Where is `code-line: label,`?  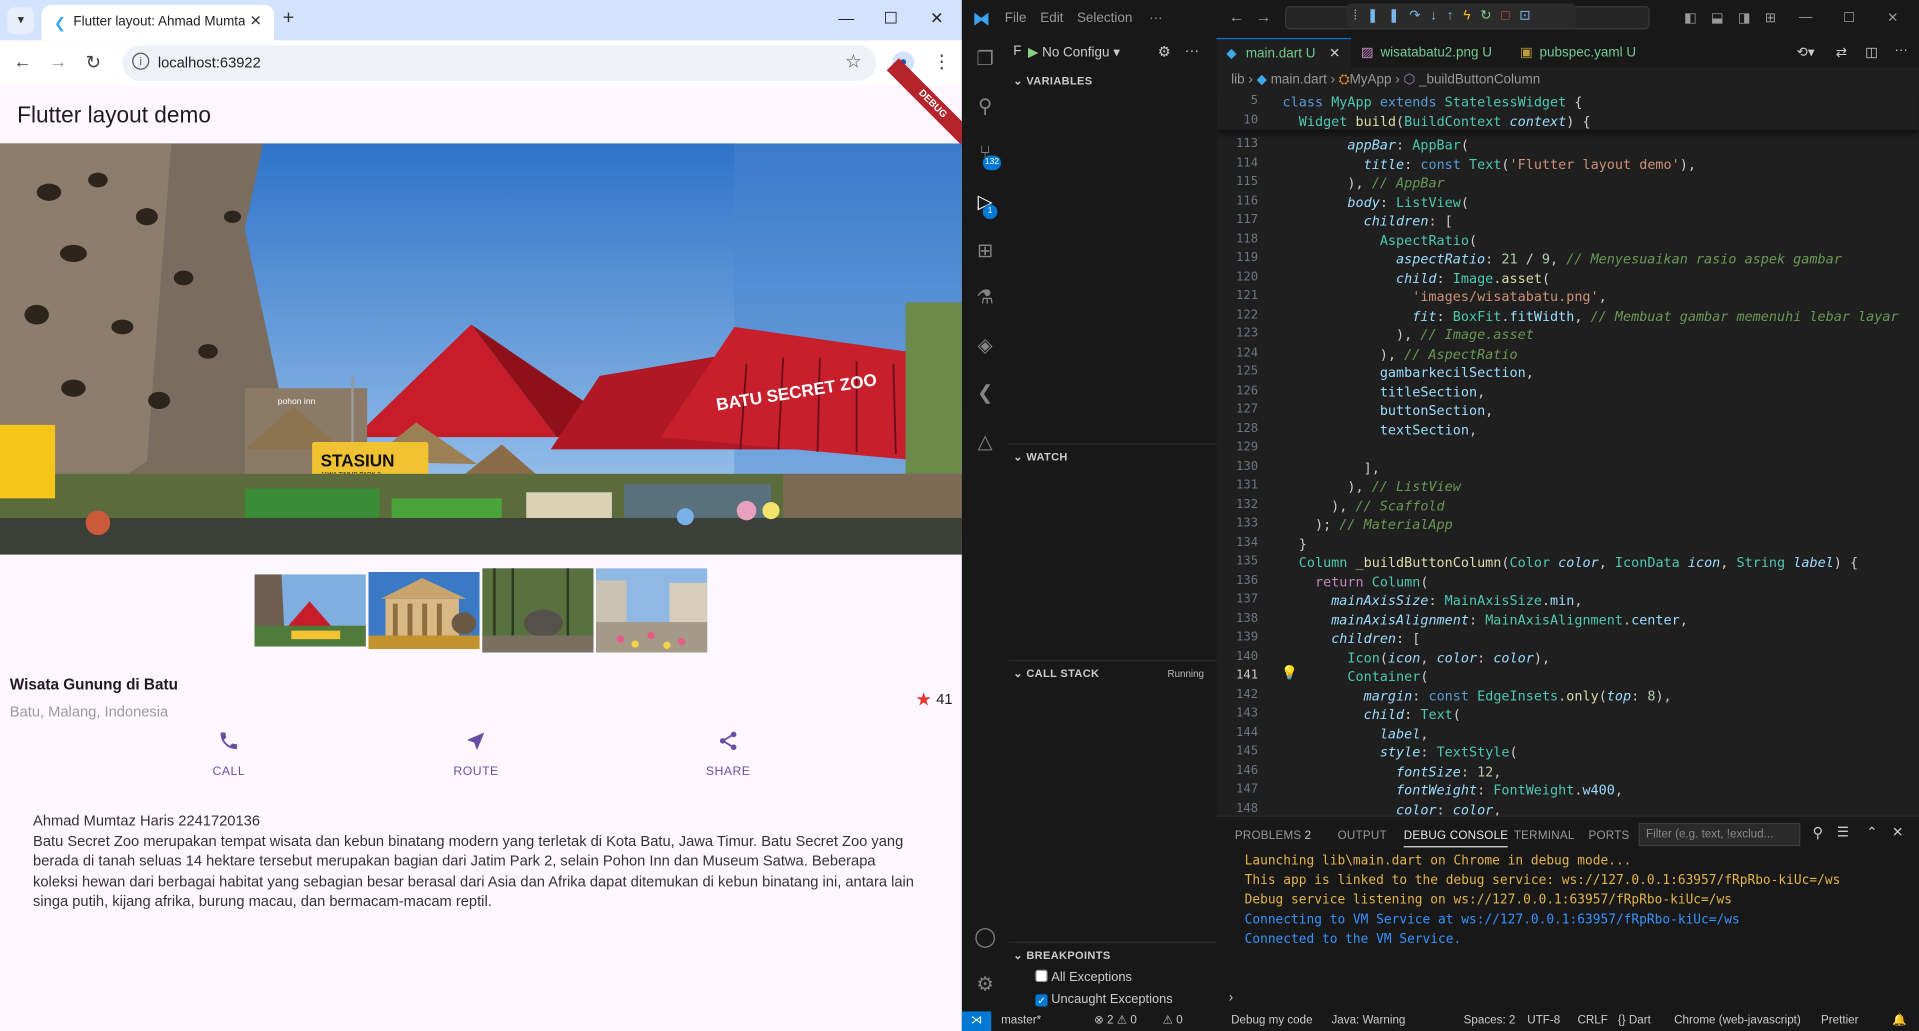 code-line: label, is located at coordinates (1356, 734).